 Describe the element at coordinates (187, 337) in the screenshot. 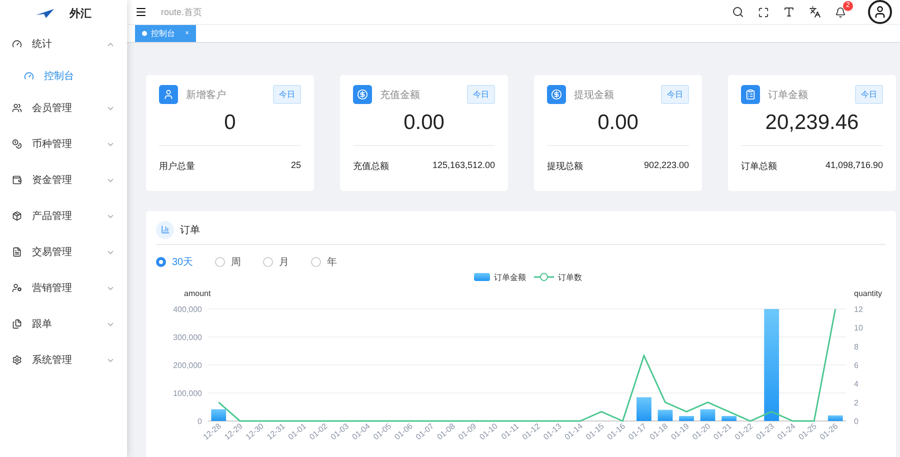

I see `axis-tick-label: 300,000` at that location.